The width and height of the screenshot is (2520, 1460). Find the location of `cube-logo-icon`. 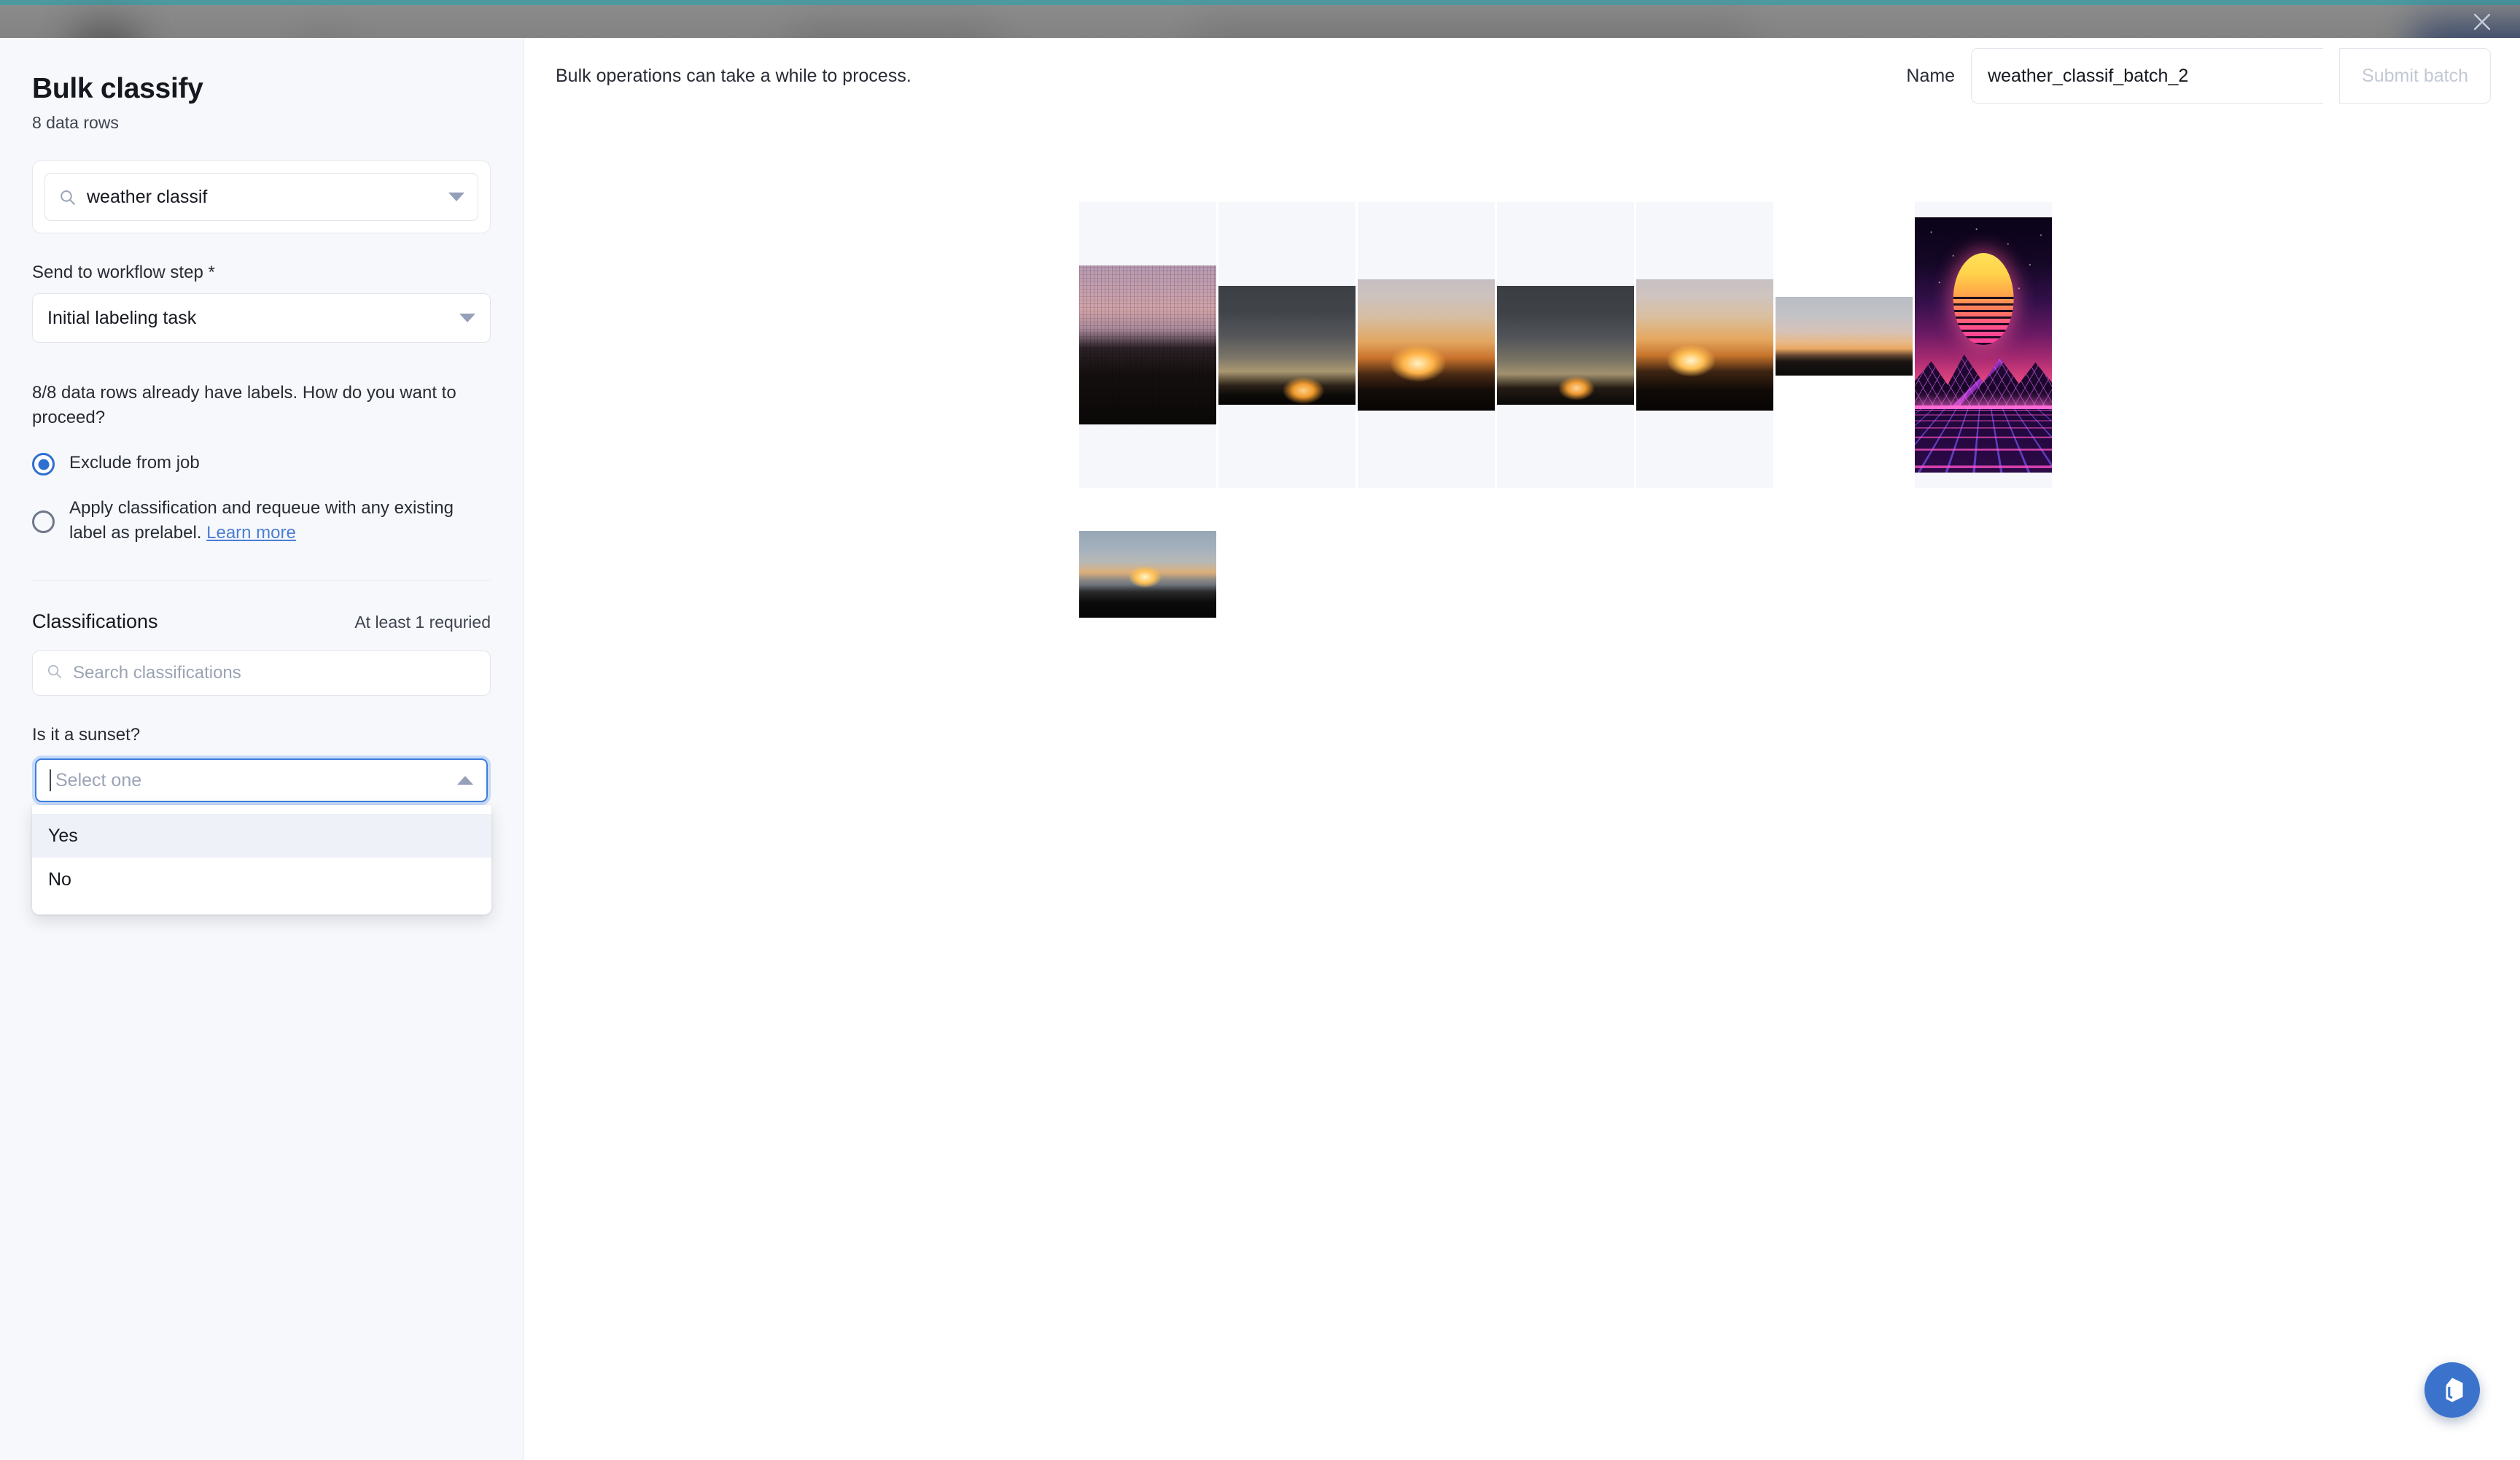

cube-logo-icon is located at coordinates (2452, 1390).